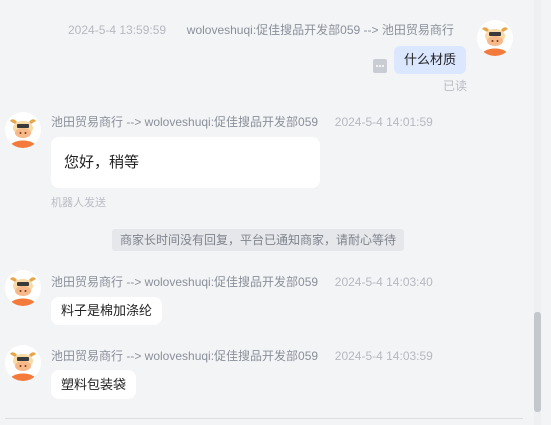 The height and width of the screenshot is (425, 551). I want to click on scrollbar, so click(537, 212).